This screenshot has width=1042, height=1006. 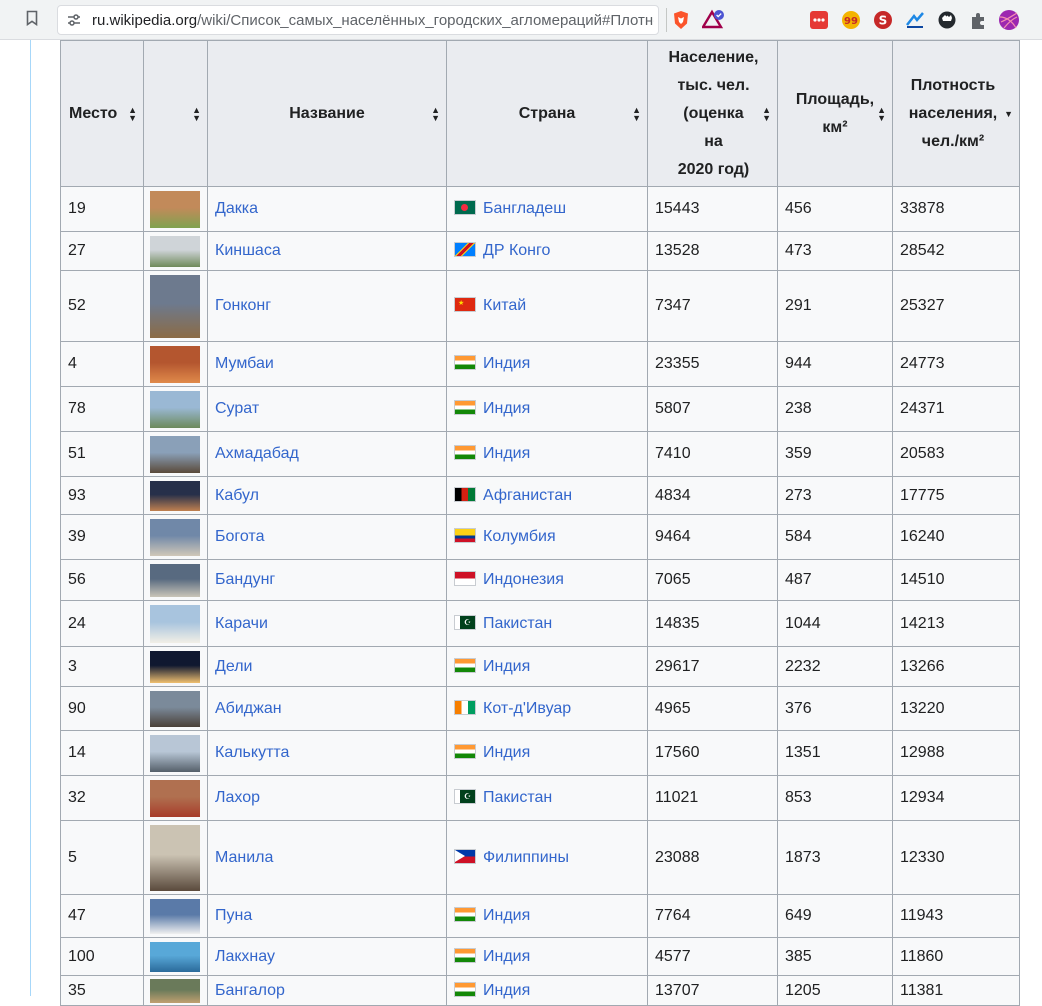 What do you see at coordinates (835, 113) in the screenshot?
I see `header-area: Площадь, км² ▲ ▼` at bounding box center [835, 113].